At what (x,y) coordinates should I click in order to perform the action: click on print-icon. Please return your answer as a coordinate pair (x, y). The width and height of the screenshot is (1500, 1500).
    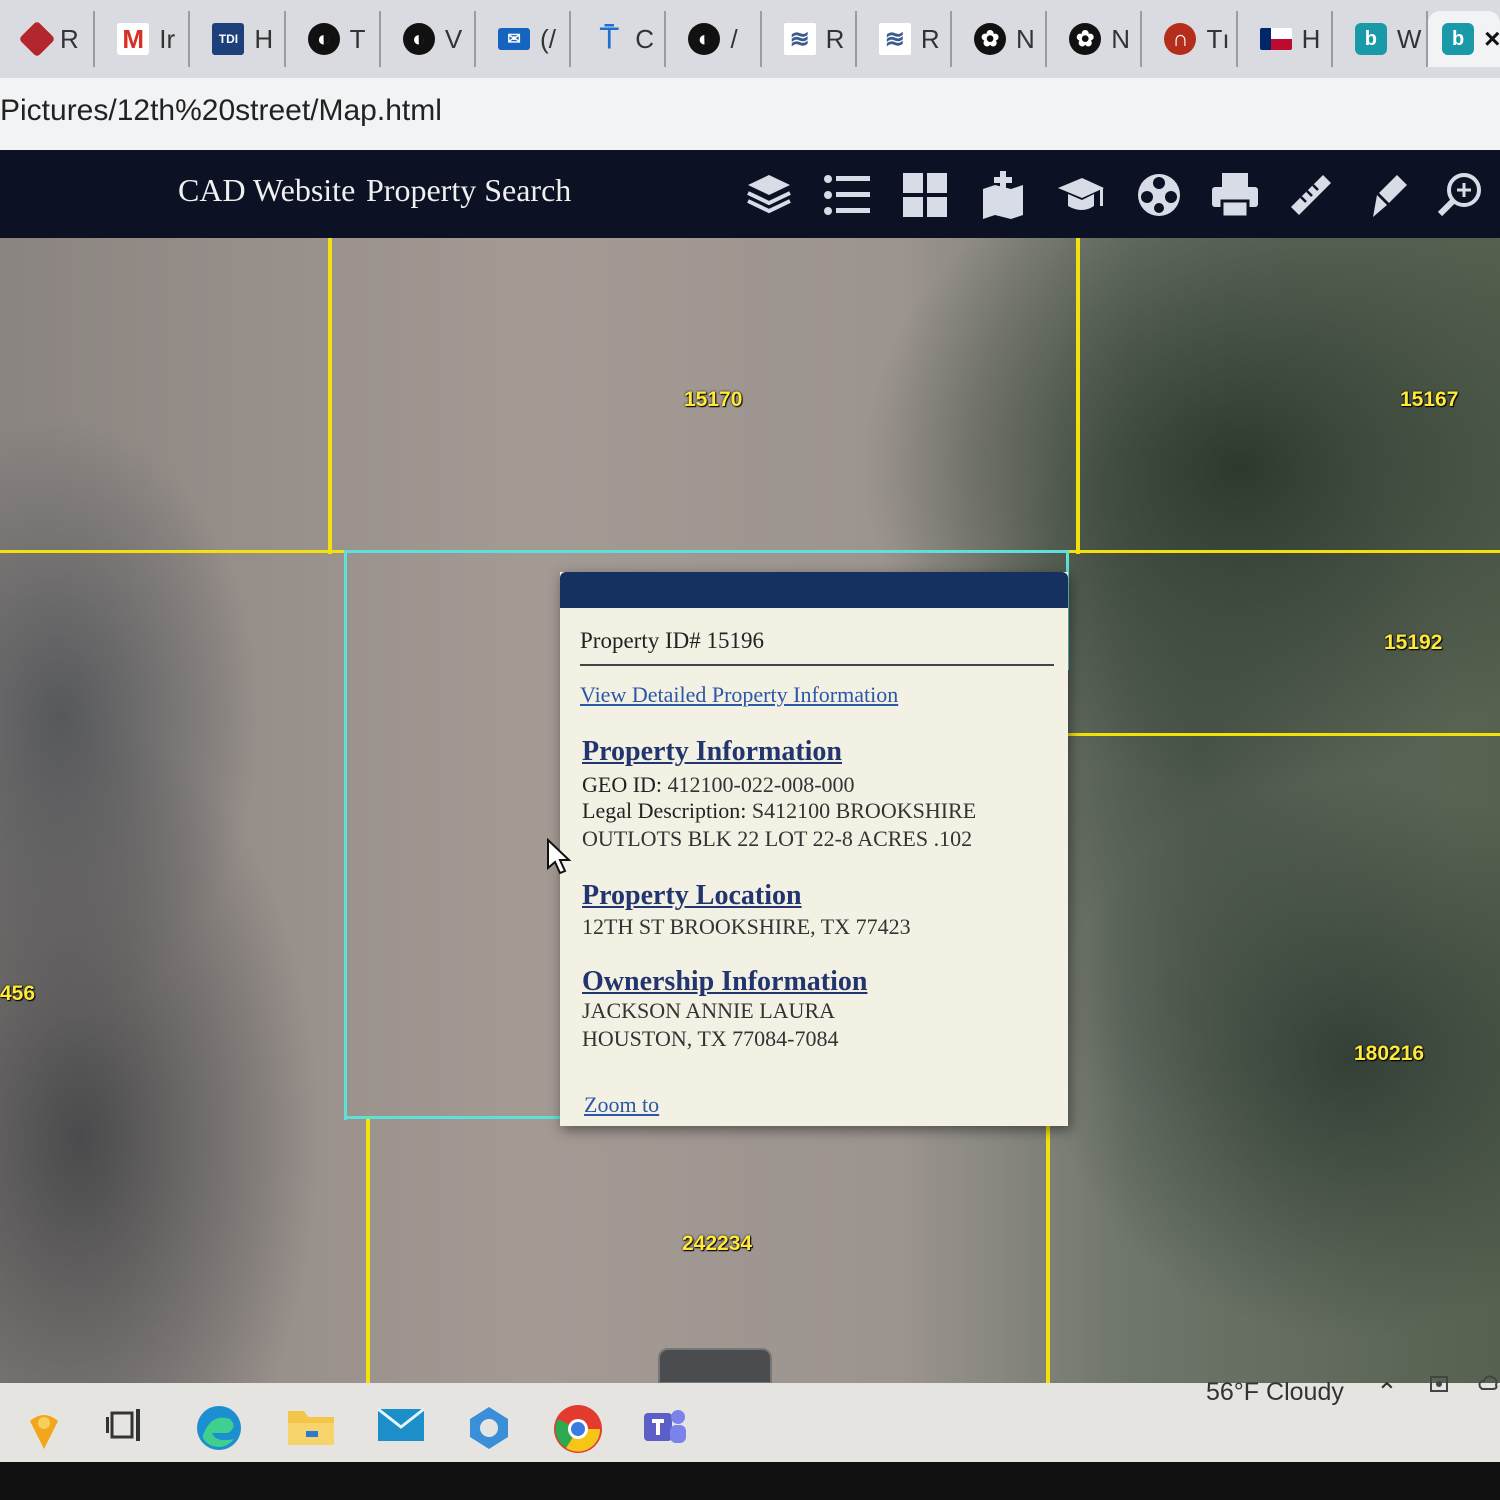
    Looking at the image, I should click on (1235, 195).